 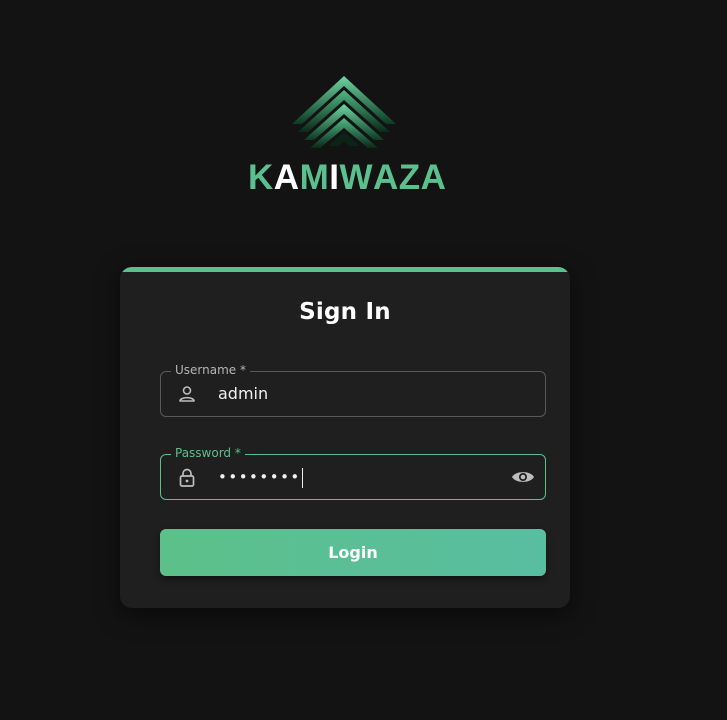 What do you see at coordinates (260, 477) in the screenshot?
I see `password-value: ••••••••` at bounding box center [260, 477].